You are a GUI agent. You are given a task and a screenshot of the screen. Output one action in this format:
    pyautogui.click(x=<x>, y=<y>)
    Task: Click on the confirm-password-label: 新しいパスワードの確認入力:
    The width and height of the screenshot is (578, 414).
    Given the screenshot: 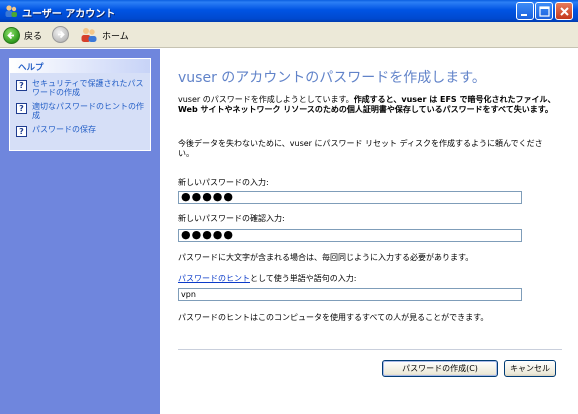 What is the action you would take?
    pyautogui.click(x=231, y=218)
    